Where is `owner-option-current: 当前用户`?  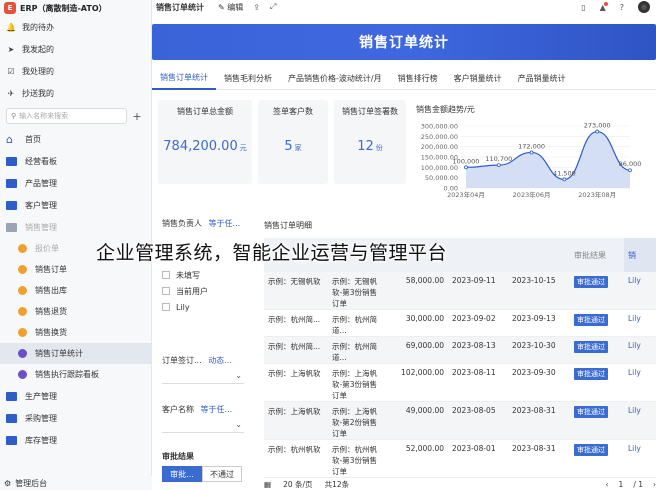 owner-option-current: 当前用户 is located at coordinates (207, 291).